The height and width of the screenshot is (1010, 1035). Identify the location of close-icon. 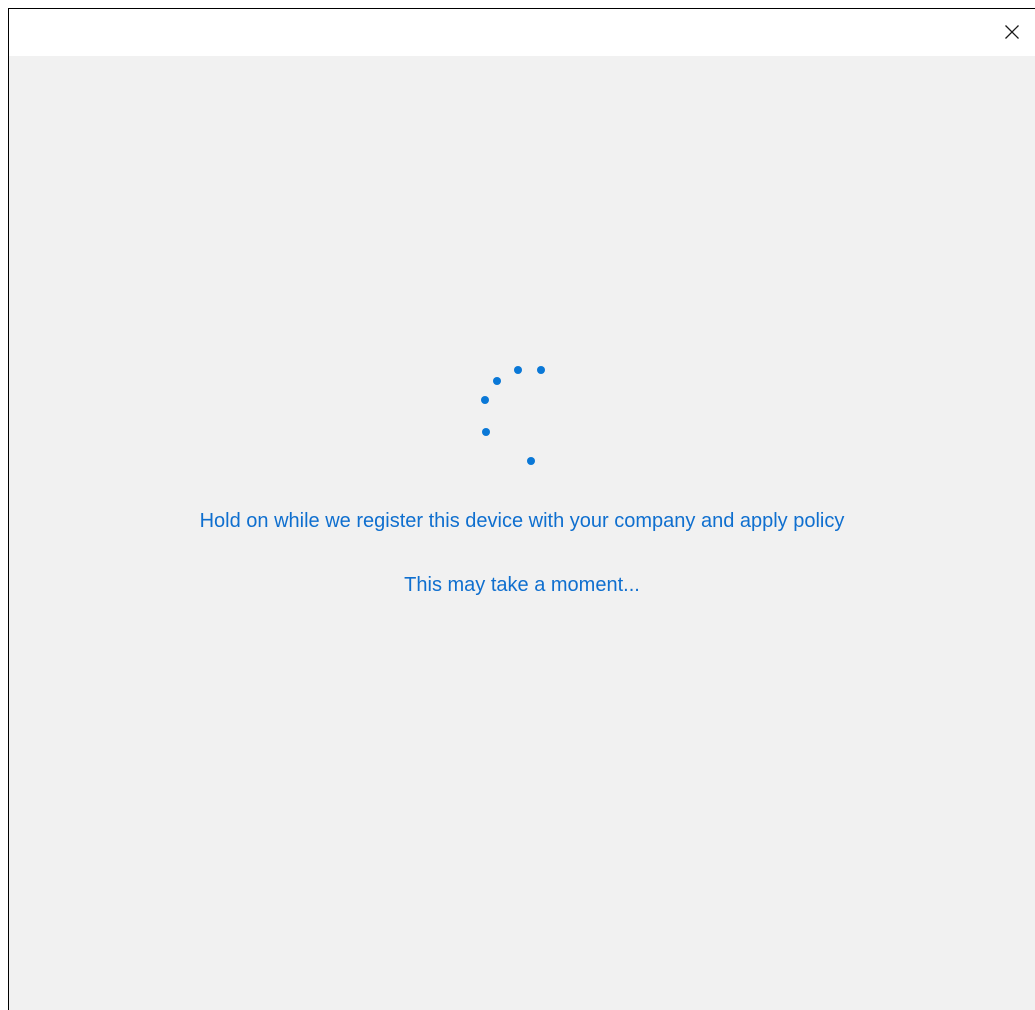
(1012, 32).